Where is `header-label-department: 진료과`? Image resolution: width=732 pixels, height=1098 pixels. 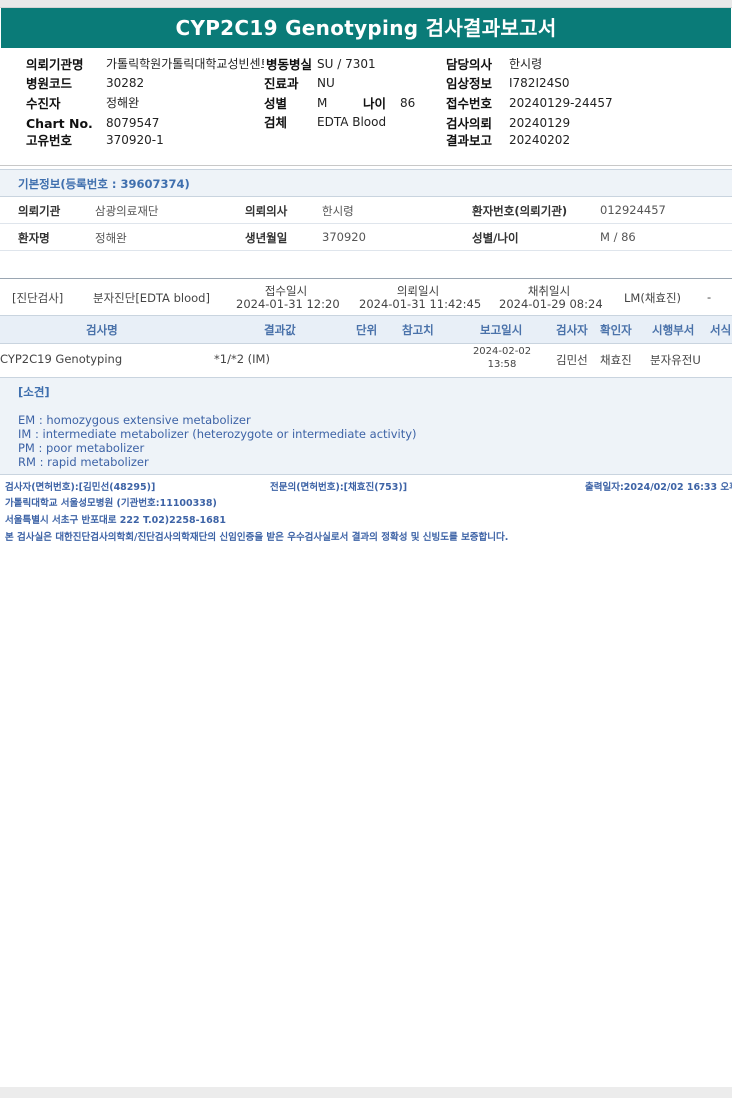
header-label-department: 진료과 is located at coordinates (281, 83).